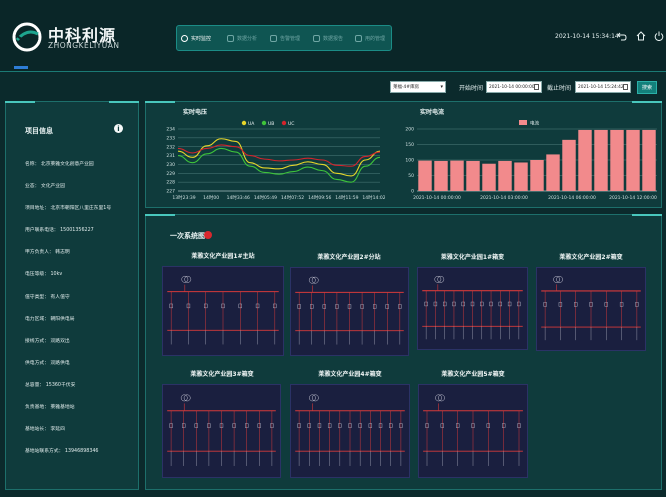  What do you see at coordinates (59, 164) in the screenshot?
I see `info-row: 名称： 北京莱雅文化創意产业园` at bounding box center [59, 164].